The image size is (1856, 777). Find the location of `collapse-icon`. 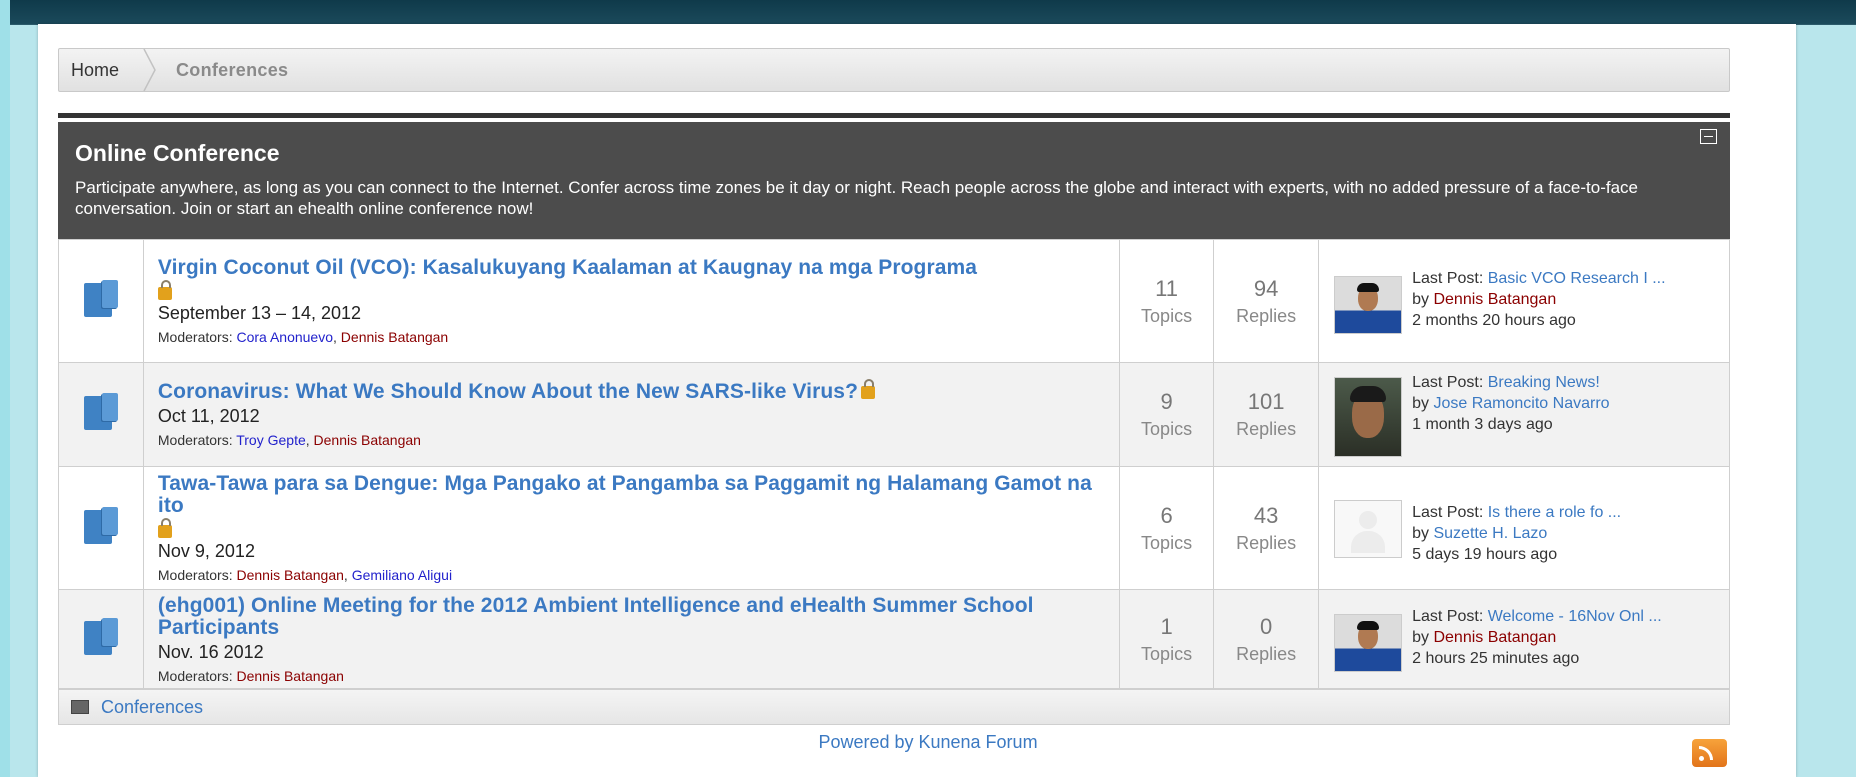

collapse-icon is located at coordinates (1708, 136).